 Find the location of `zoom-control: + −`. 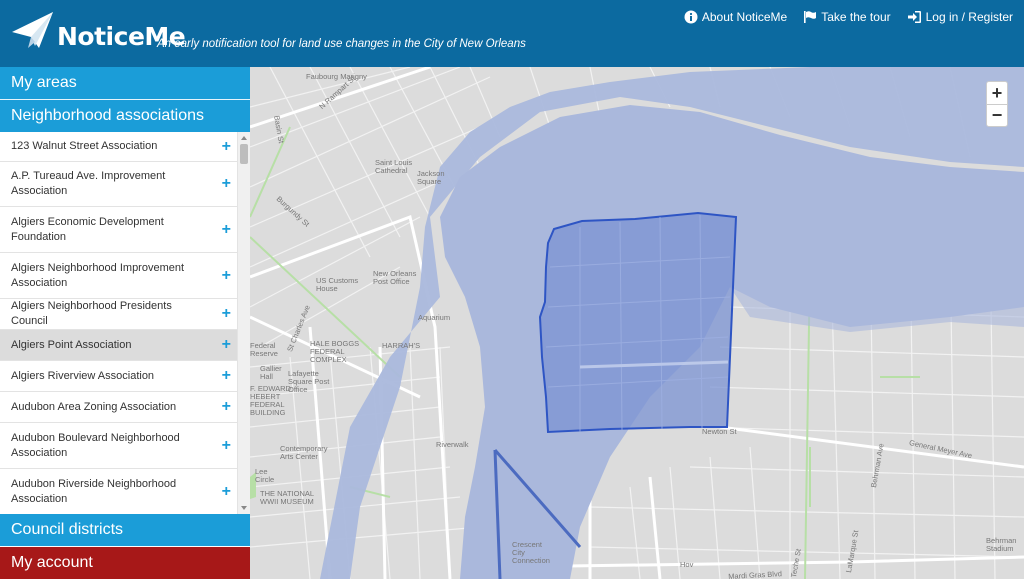

zoom-control: + − is located at coordinates (997, 104).